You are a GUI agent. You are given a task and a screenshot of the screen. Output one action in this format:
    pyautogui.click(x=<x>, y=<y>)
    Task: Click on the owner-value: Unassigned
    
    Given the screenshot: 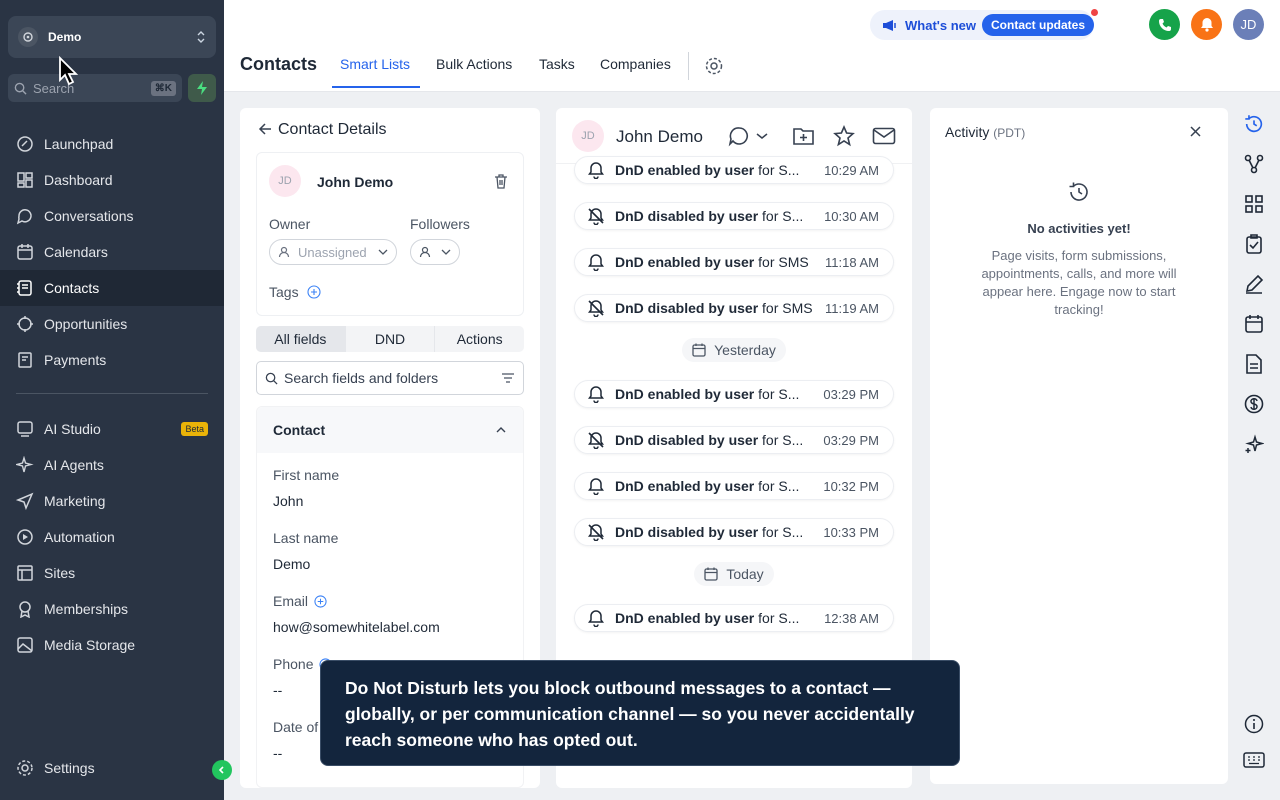 What is the action you would take?
    pyautogui.click(x=332, y=252)
    